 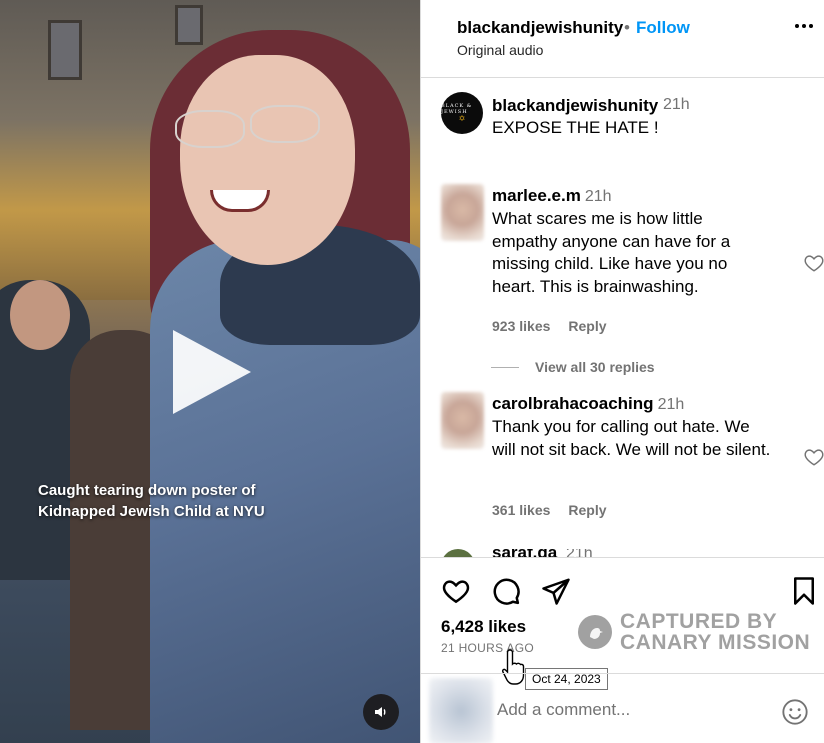 I want to click on comment-username-text: saraf.da, so click(x=524, y=553).